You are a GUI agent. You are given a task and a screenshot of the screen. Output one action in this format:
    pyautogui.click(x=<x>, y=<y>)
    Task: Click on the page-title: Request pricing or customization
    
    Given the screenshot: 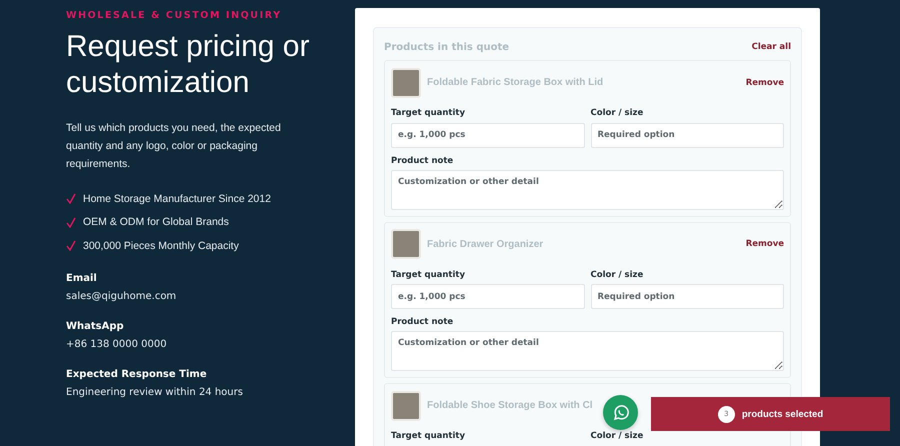 What is the action you would take?
    pyautogui.click(x=188, y=65)
    